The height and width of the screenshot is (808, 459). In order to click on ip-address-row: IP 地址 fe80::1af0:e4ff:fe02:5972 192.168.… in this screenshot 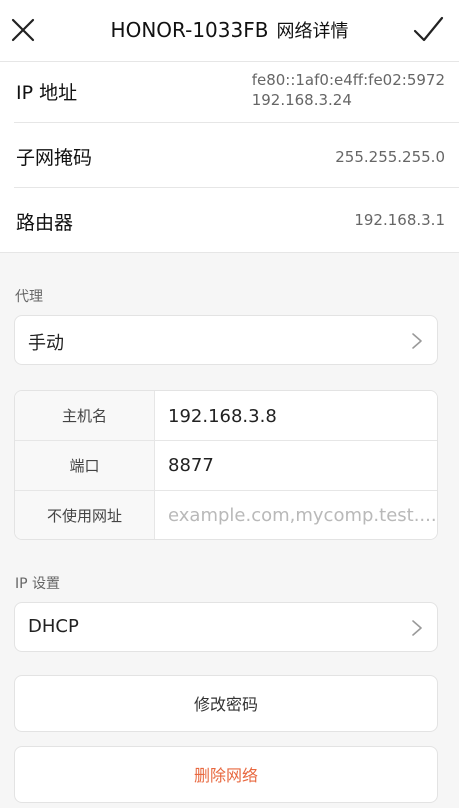, I will do `click(236, 92)`.